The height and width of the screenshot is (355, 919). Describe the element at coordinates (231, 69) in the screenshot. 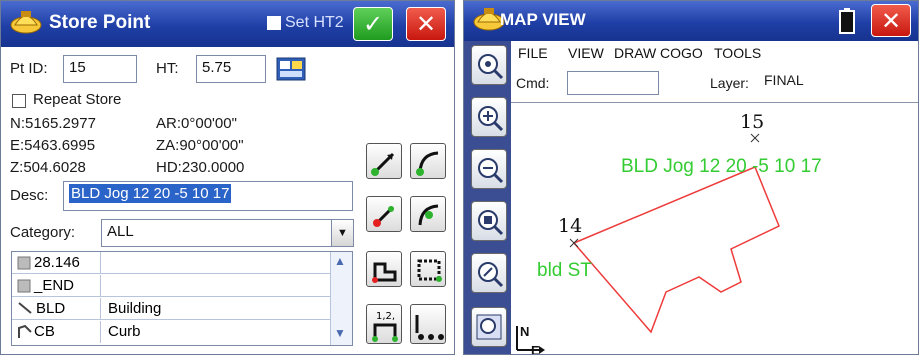

I see `ht-input: 5.75` at that location.